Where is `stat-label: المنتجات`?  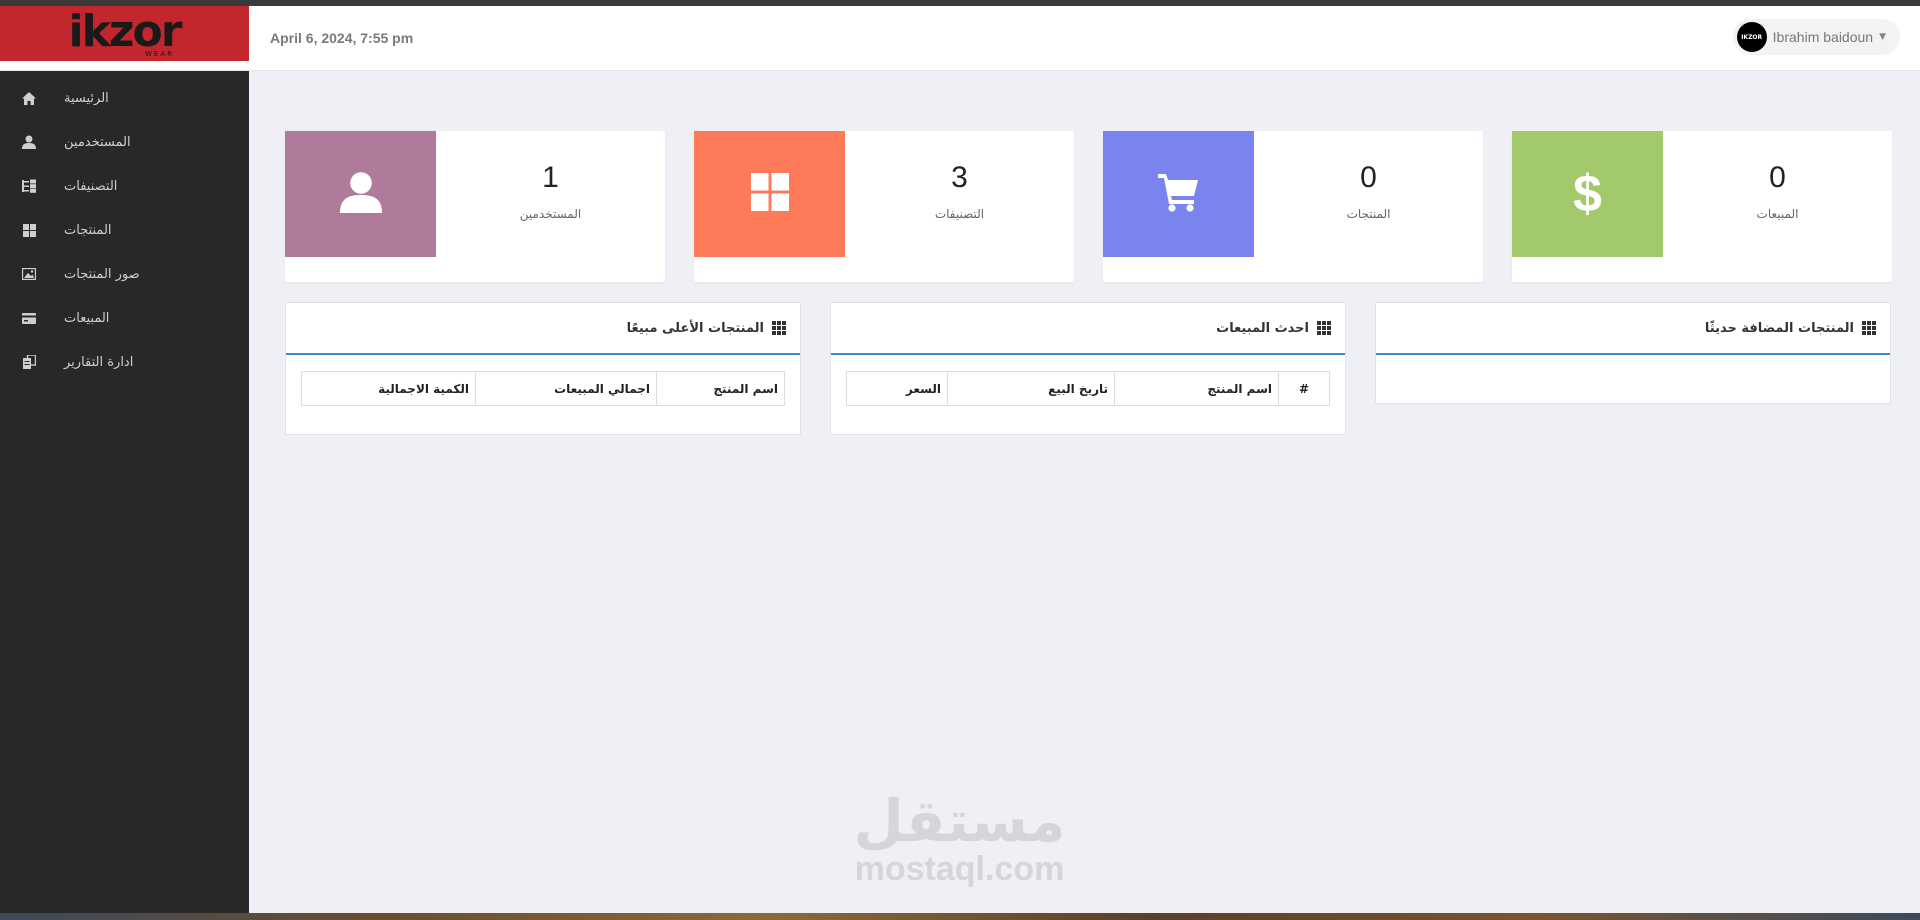 stat-label: المنتجات is located at coordinates (1368, 214).